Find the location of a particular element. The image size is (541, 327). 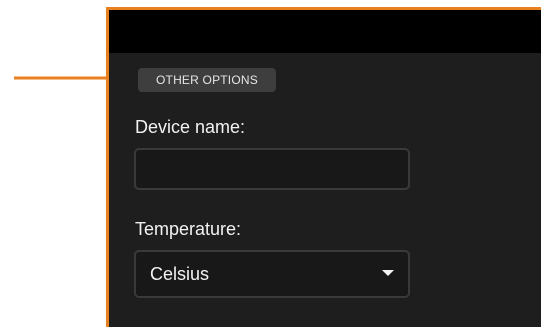

temperature-selected-value: Celsius is located at coordinates (180, 274).